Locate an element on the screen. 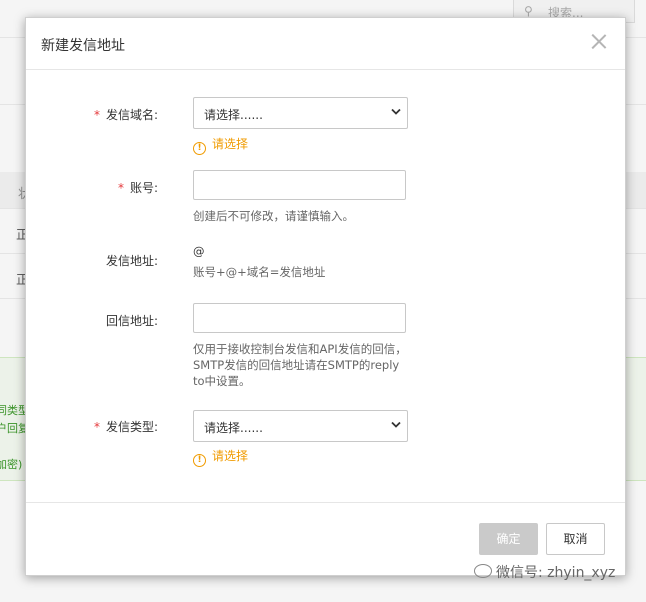 This screenshot has width=646, height=602. wechat-icon is located at coordinates (483, 571).